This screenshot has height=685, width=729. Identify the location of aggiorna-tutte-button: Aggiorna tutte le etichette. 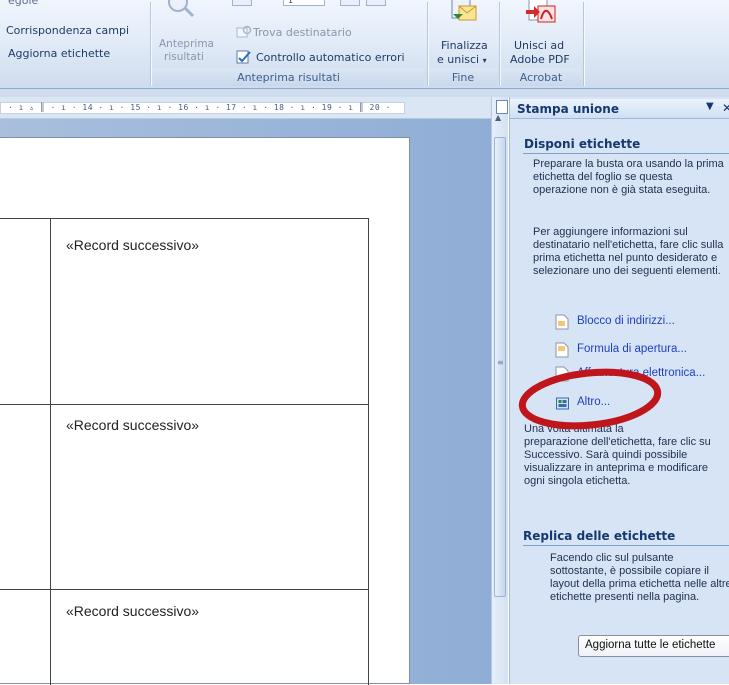
(653, 646).